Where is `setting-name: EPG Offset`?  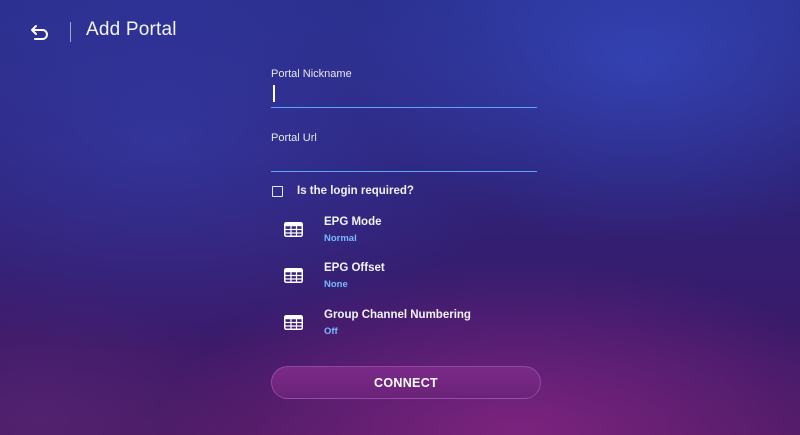
setting-name: EPG Offset is located at coordinates (354, 268).